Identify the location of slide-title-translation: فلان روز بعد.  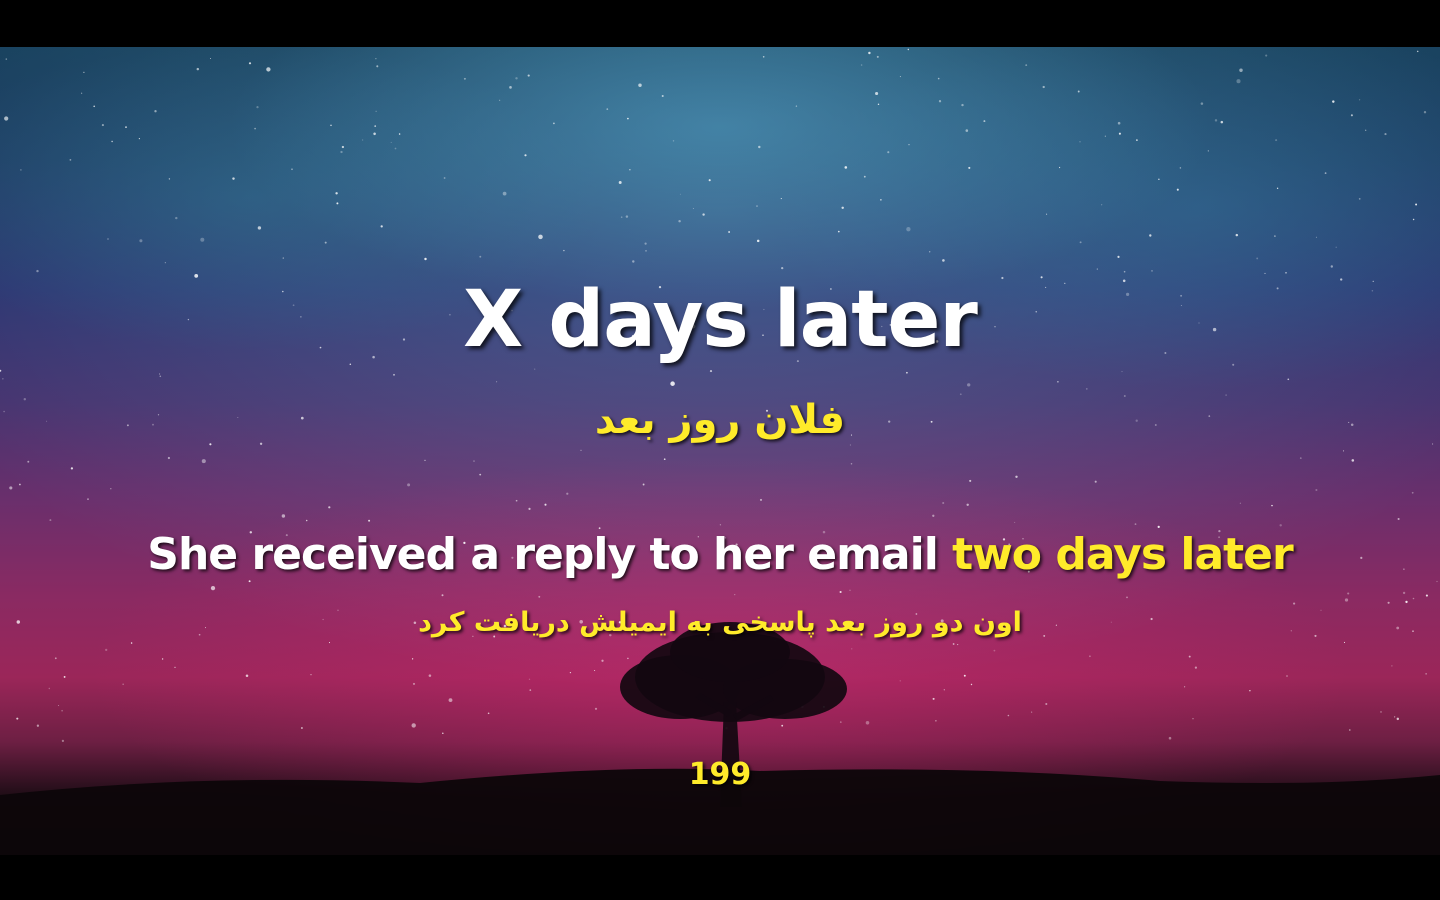
(720, 420).